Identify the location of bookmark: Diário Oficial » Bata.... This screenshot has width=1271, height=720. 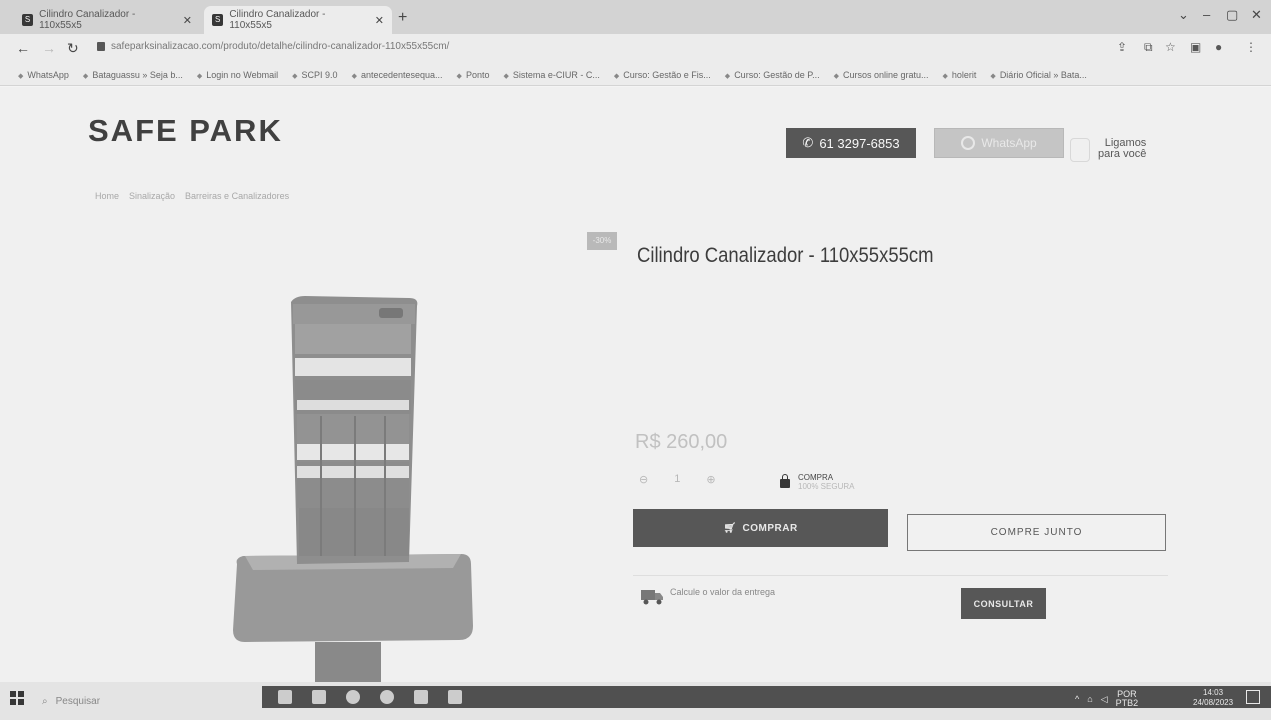
(1038, 75).